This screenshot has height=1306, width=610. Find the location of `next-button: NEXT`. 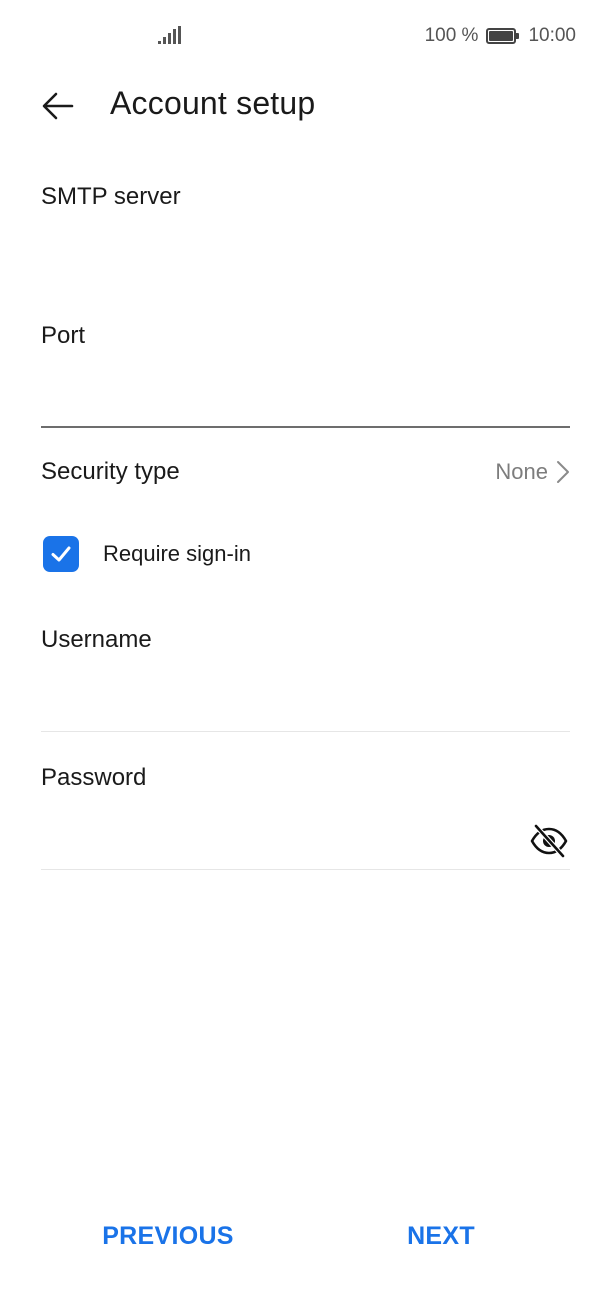

next-button: NEXT is located at coordinates (441, 1236).